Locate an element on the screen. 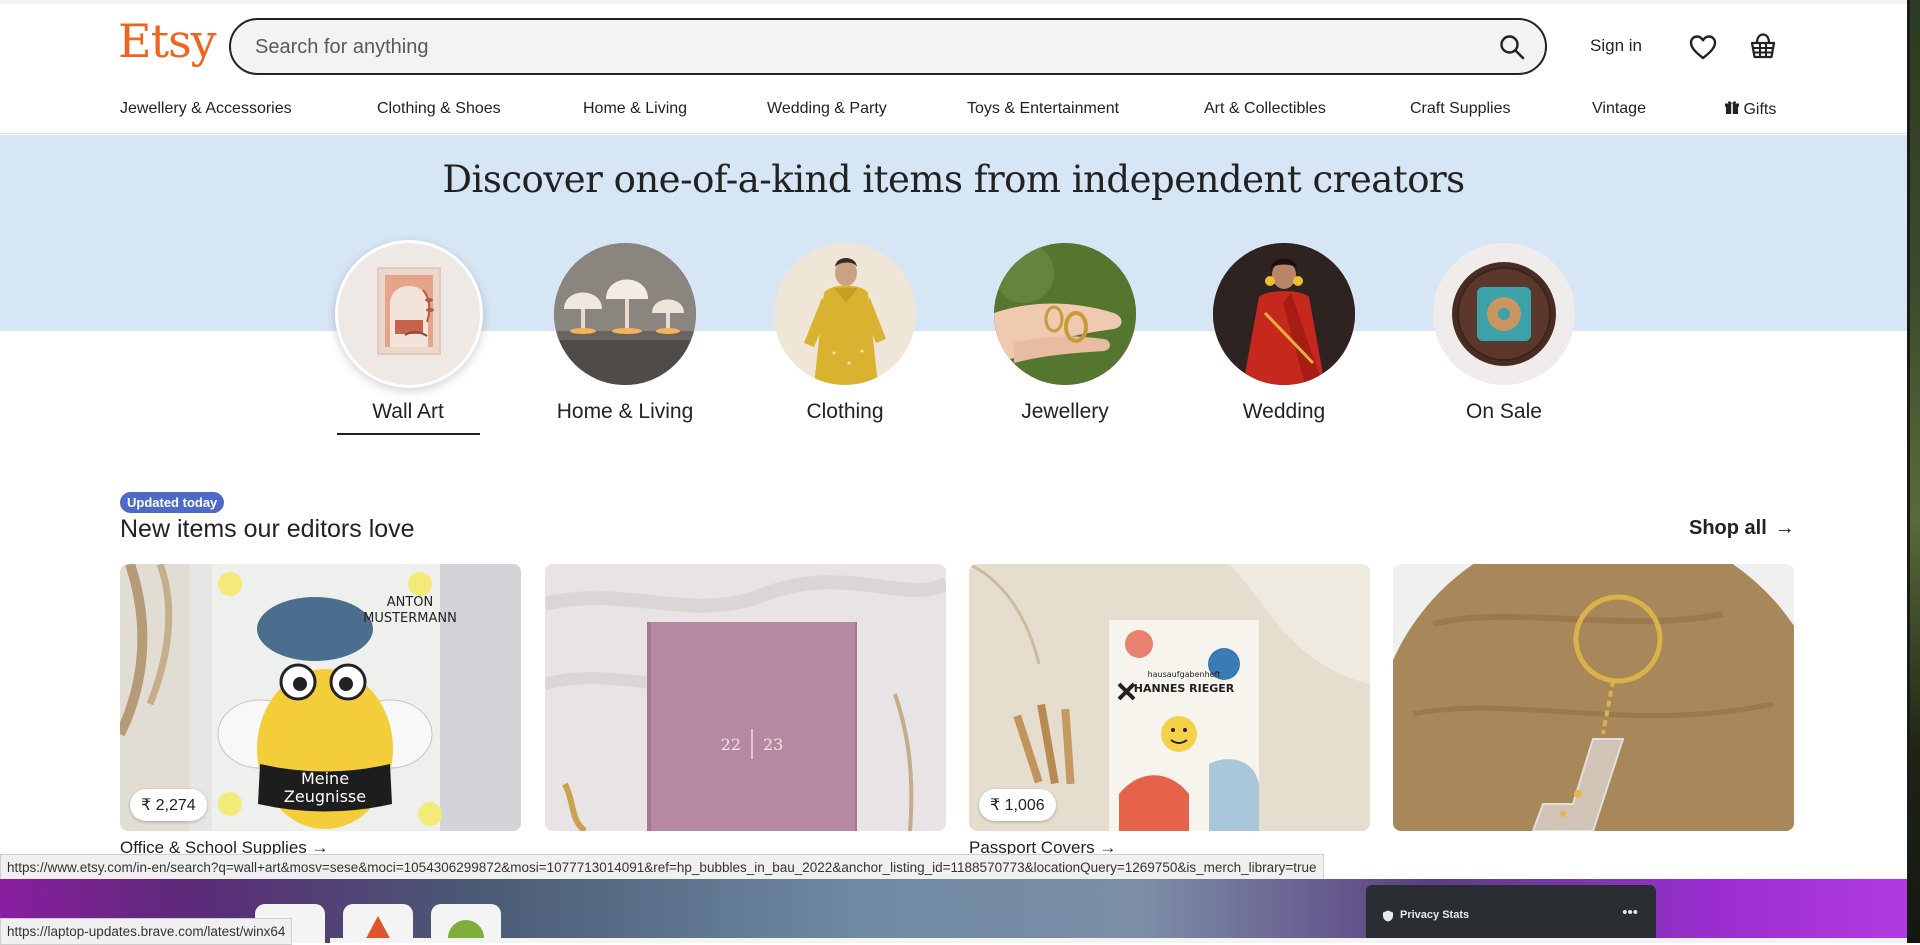 This screenshot has width=1920, height=945. nav-gifts: Gifts is located at coordinates (1750, 109).